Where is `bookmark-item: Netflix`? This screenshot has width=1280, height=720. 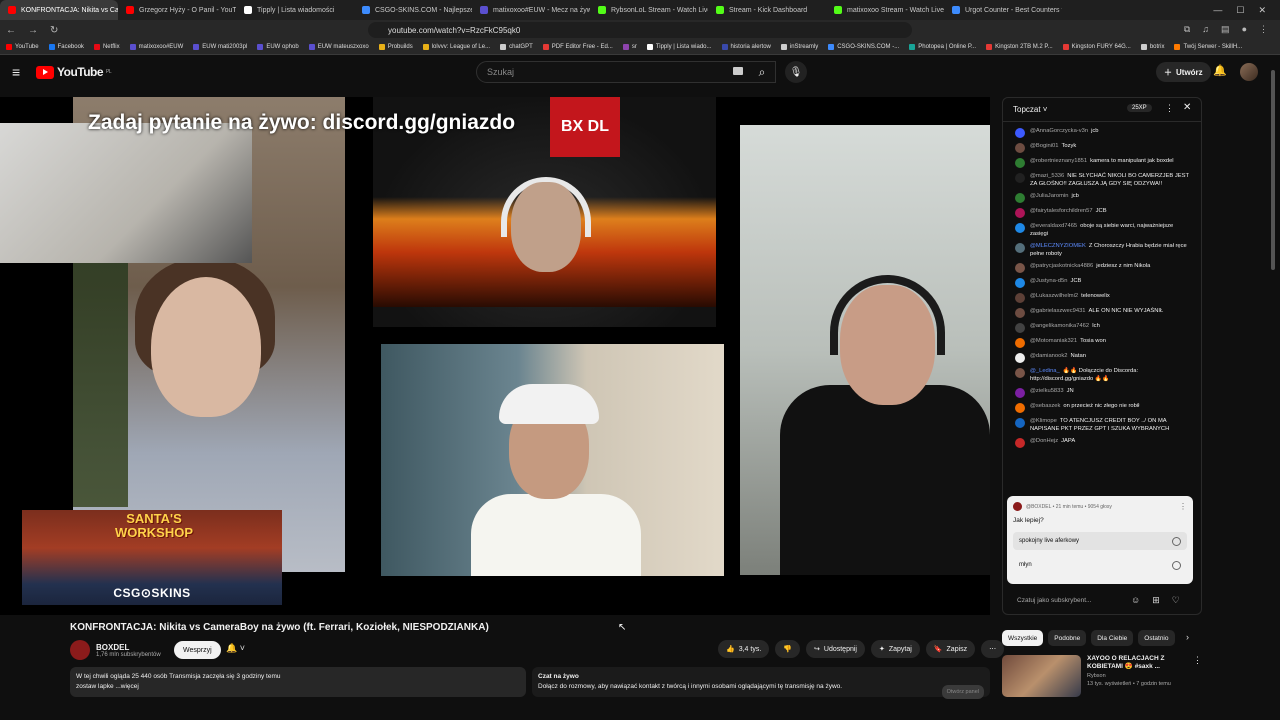 bookmark-item: Netflix is located at coordinates (106, 47).